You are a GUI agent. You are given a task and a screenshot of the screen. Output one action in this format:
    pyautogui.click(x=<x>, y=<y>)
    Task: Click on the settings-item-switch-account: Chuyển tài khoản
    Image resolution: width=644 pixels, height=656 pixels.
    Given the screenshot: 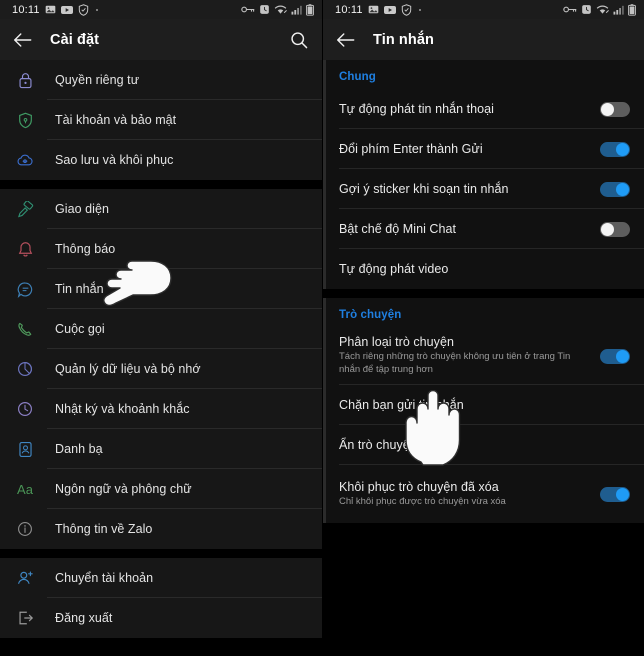 What is the action you would take?
    pyautogui.click(x=161, y=578)
    